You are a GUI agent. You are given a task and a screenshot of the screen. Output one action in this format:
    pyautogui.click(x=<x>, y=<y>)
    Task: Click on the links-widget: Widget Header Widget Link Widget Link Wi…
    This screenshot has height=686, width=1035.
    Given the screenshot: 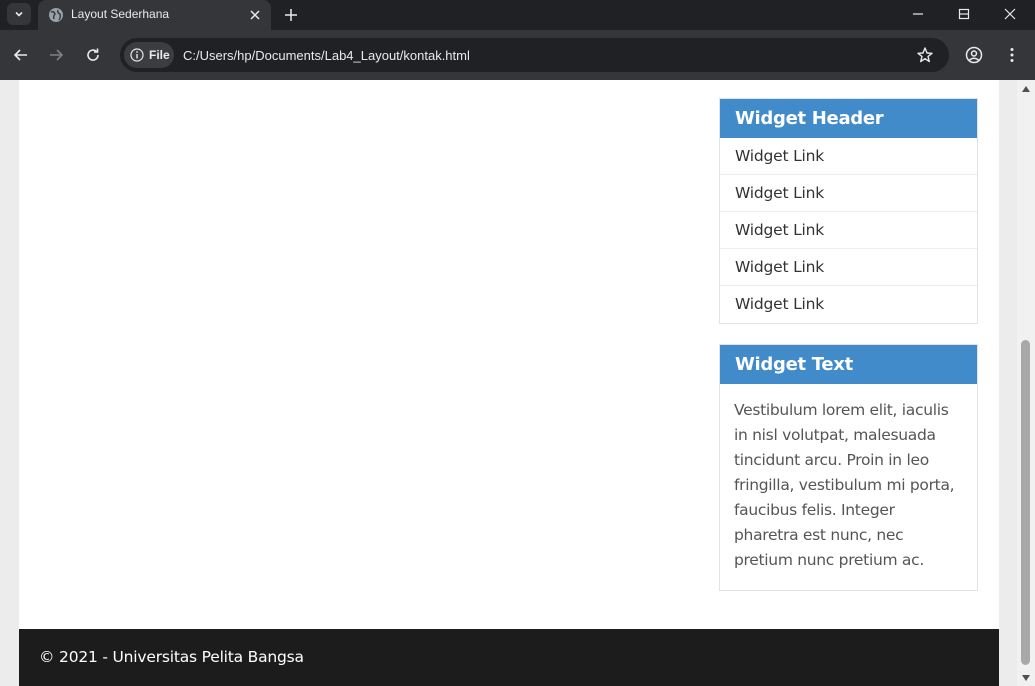 What is the action you would take?
    pyautogui.click(x=848, y=211)
    